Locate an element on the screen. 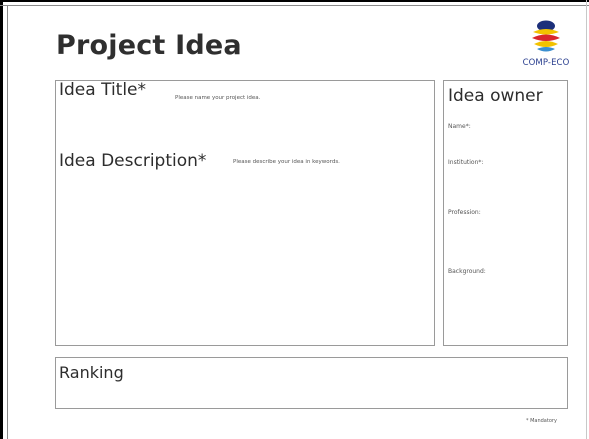  comp-eco-logo: COMP-ECO is located at coordinates (546, 45).